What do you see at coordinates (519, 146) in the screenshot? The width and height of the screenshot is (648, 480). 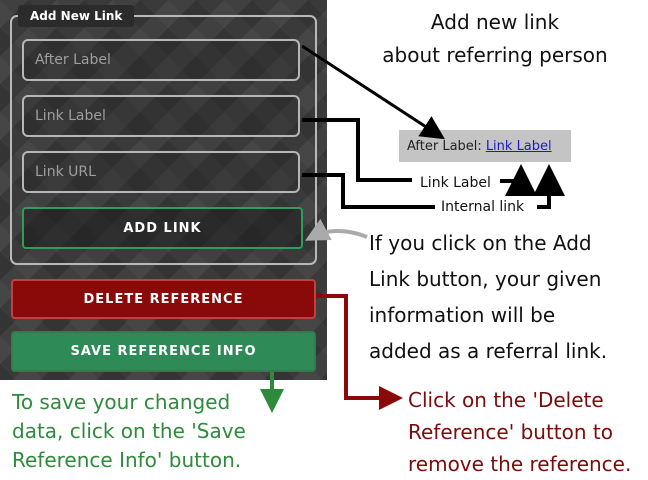 I see `preview-link: Link Label` at bounding box center [519, 146].